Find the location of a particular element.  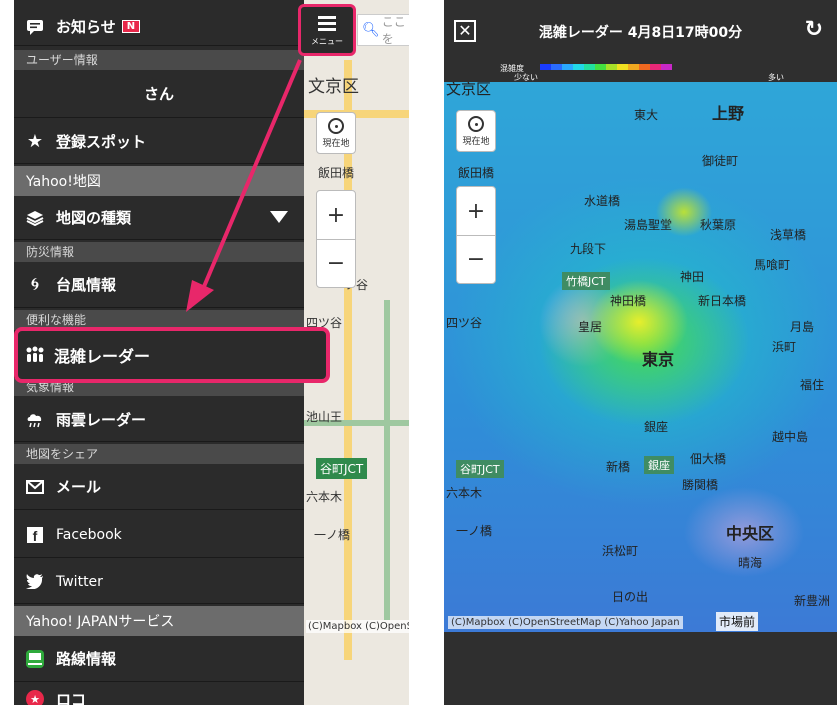

map-label-akihabara: 秋葉原 is located at coordinates (718, 225).